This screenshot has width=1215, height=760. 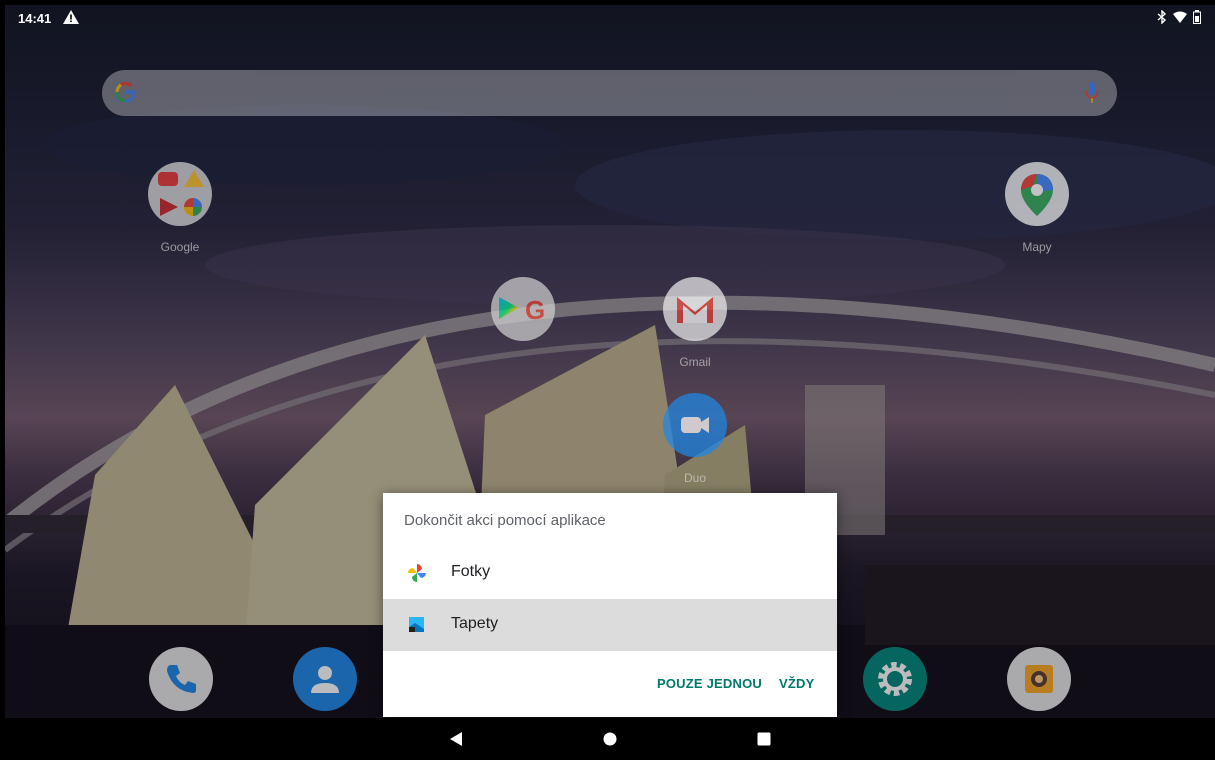 I want to click on battery-icon, so click(x=1197, y=18).